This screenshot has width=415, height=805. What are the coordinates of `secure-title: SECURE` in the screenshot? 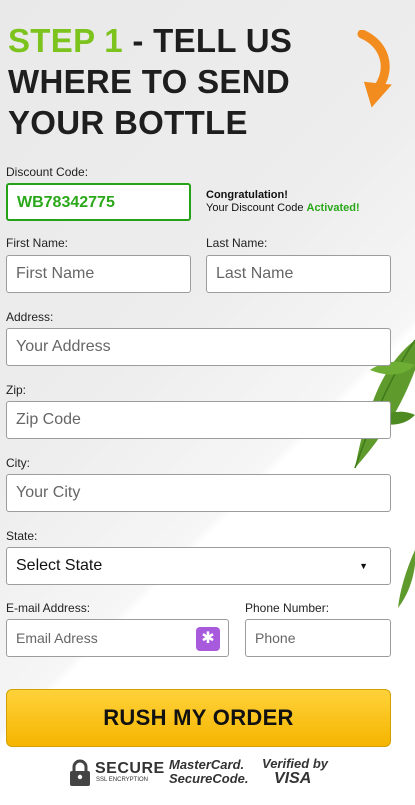 It's located at (130, 768).